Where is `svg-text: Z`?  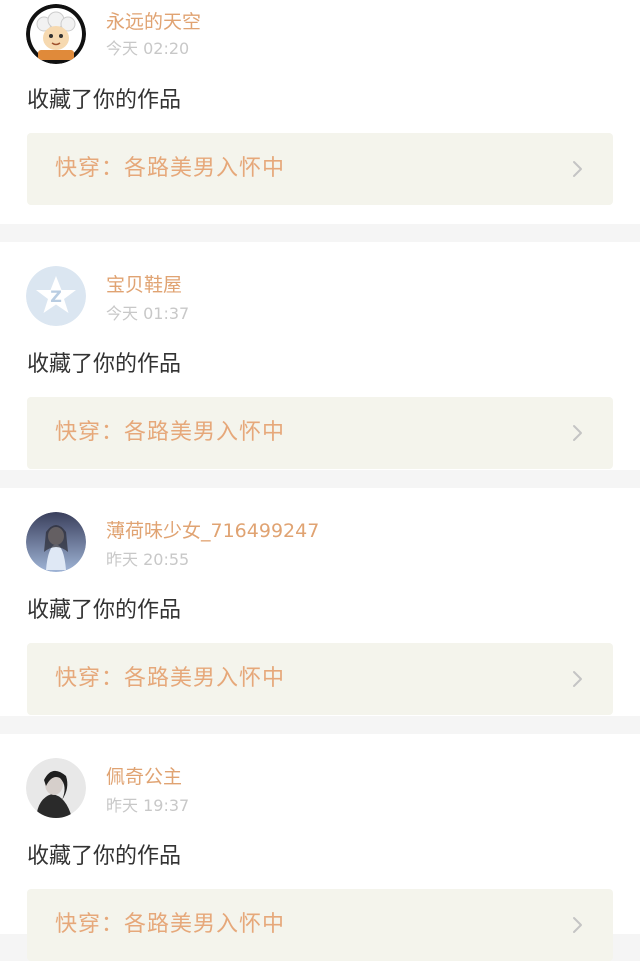
svg-text: Z is located at coordinates (56, 296).